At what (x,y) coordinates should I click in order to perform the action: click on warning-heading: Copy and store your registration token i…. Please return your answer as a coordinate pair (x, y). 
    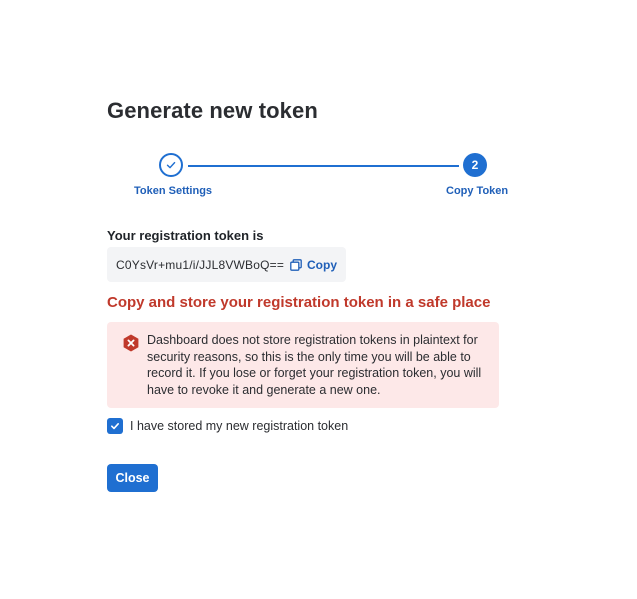
    Looking at the image, I should click on (299, 302).